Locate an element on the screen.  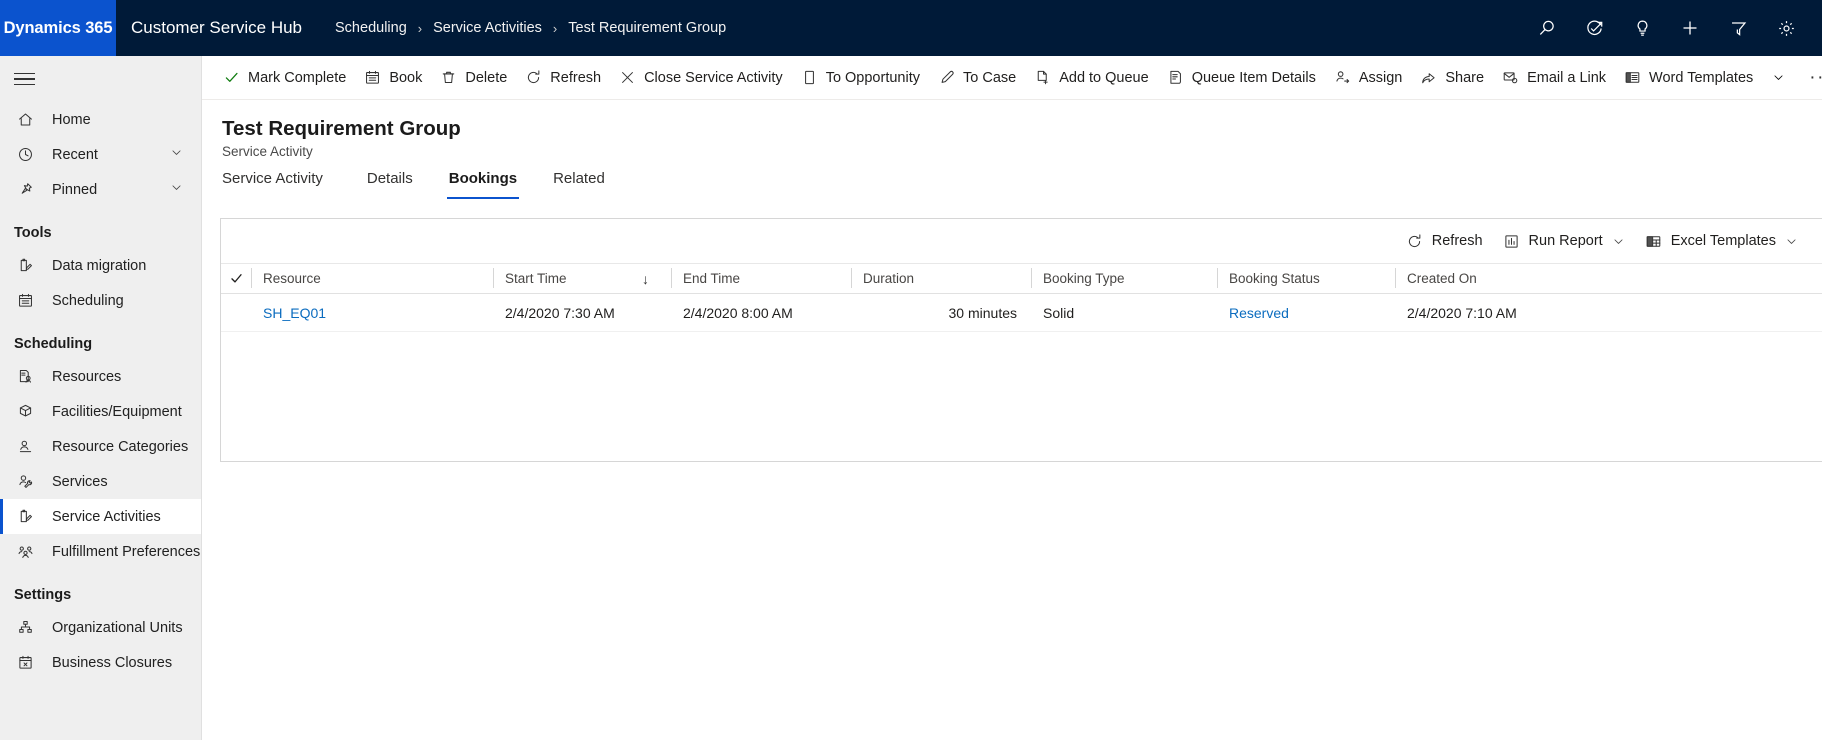
sidebar-item-recent: Recent is located at coordinates (100, 154).